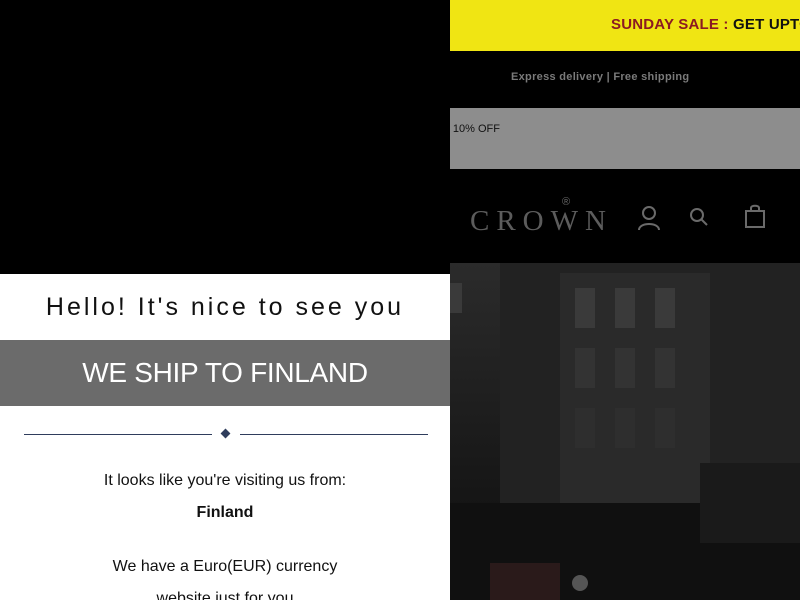 Image resolution: width=800 pixels, height=600 pixels. What do you see at coordinates (649, 220) in the screenshot?
I see `account-icon` at bounding box center [649, 220].